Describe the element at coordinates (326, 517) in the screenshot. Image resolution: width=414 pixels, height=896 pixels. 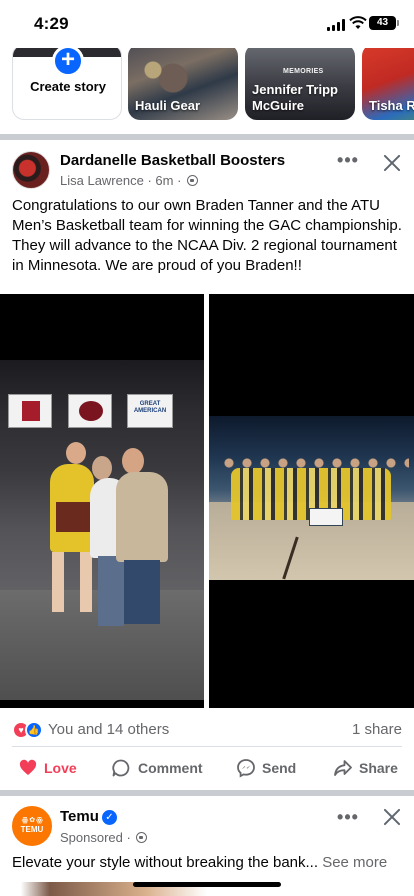
I see `championship-banner` at that location.